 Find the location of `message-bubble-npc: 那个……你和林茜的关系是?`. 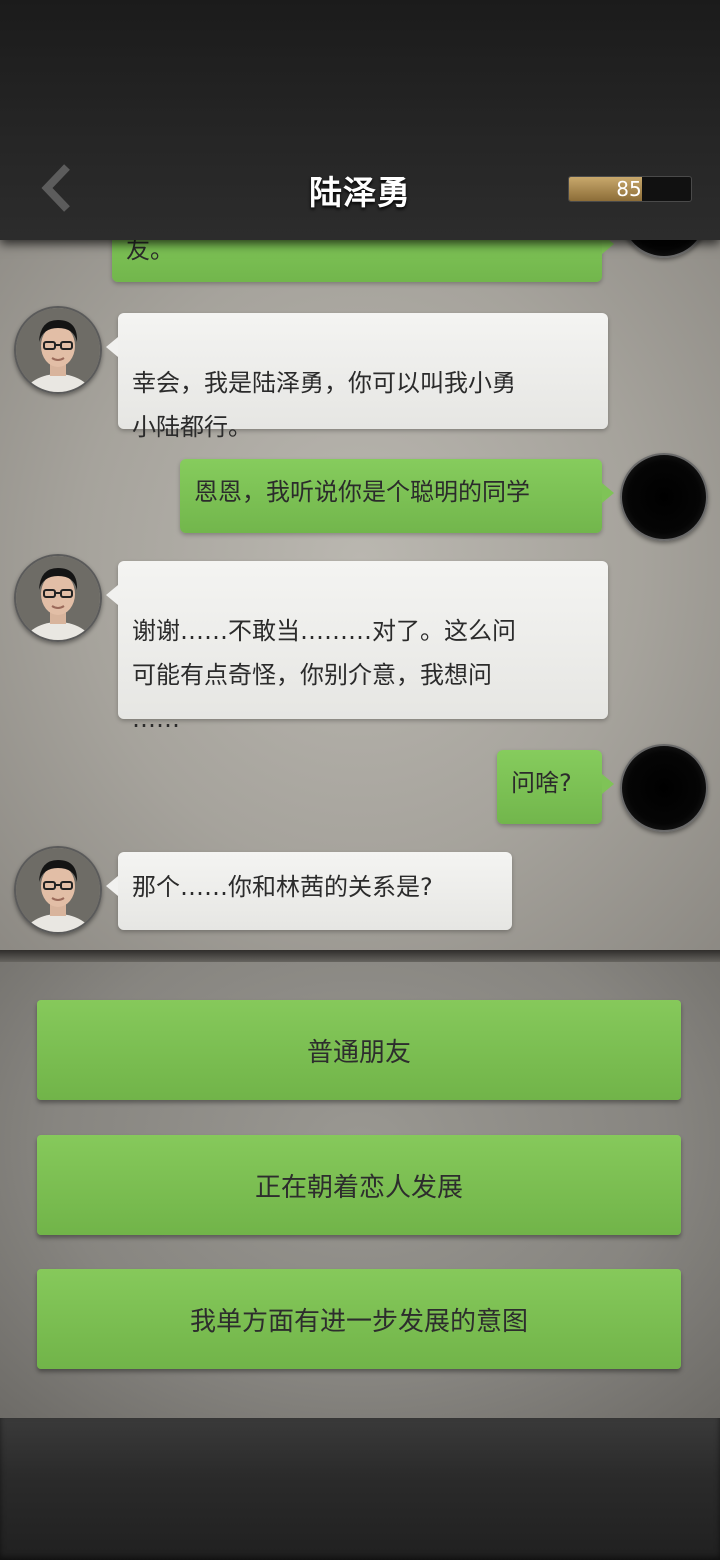

message-bubble-npc: 那个……你和林茜的关系是? is located at coordinates (309, 891).